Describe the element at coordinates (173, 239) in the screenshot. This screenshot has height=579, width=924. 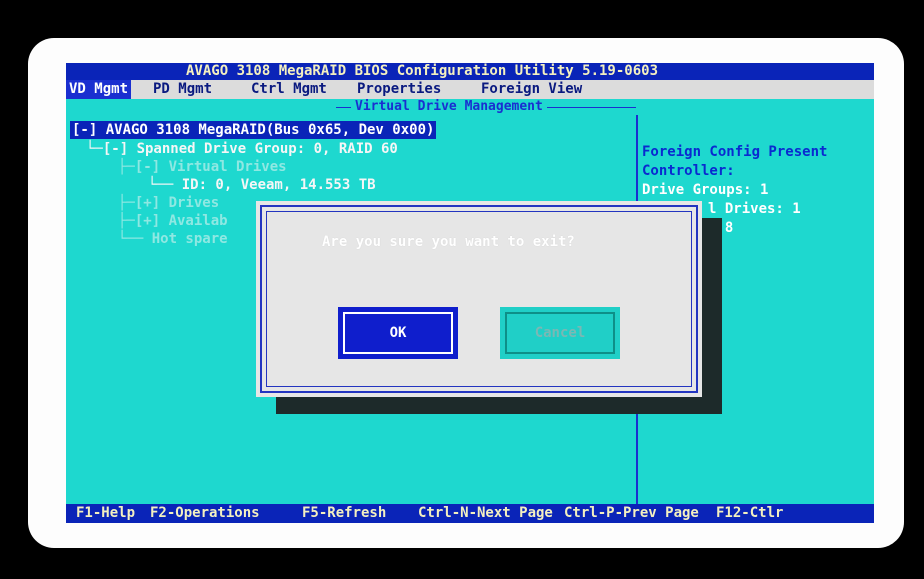
I see `tree-hot-spare: └── Hot spare` at that location.